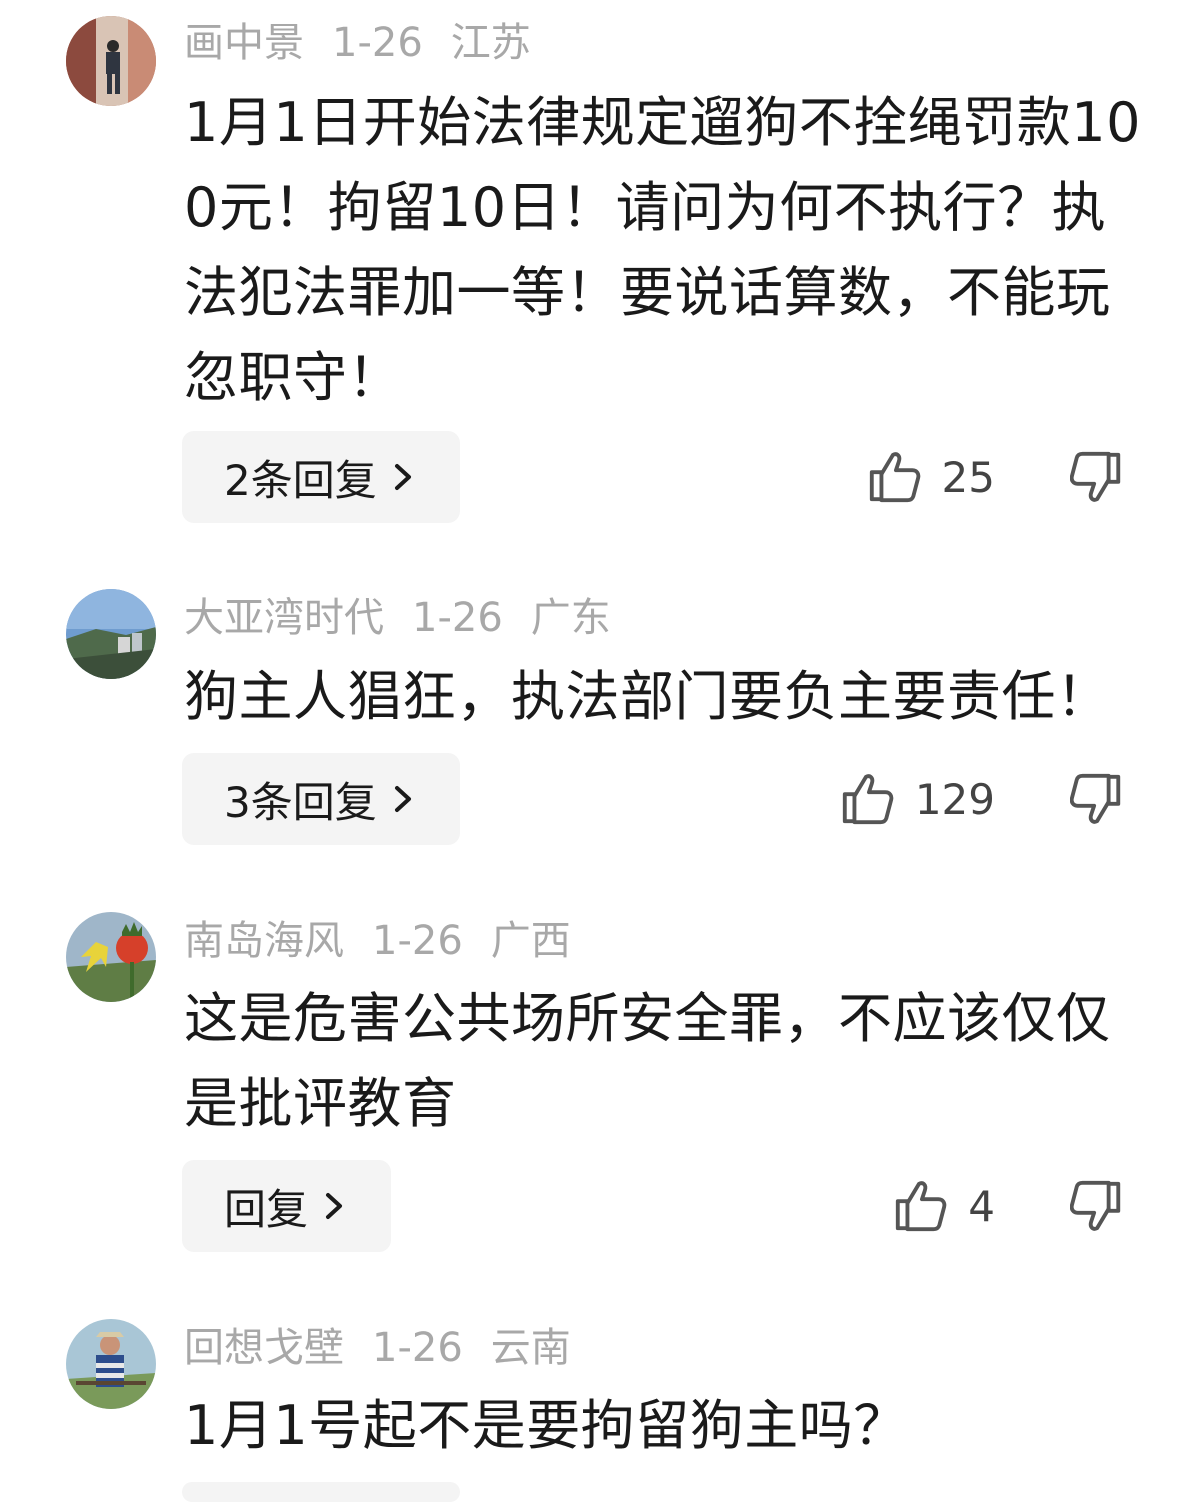  I want to click on like-button: 4, so click(943, 1206).